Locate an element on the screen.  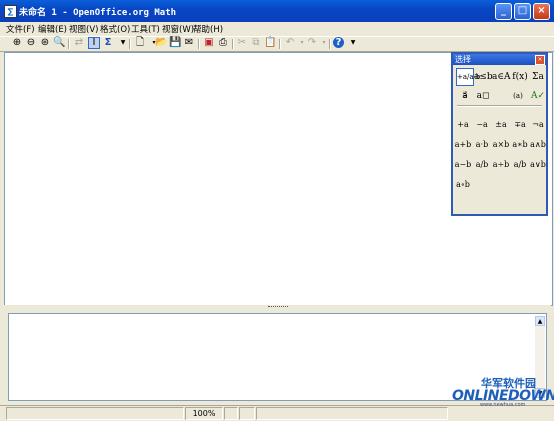
symbol-button: ±a is located at coordinates (501, 125).